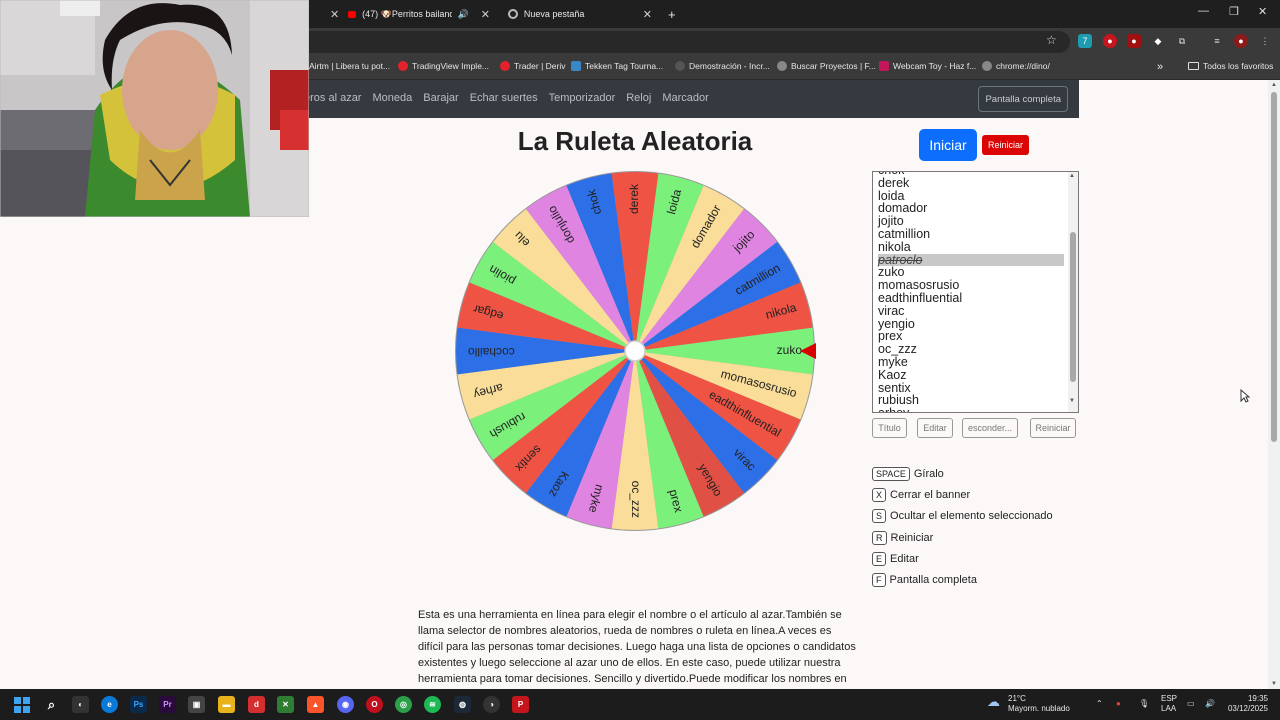  Describe the element at coordinates (332, 98) in the screenshot. I see `nav-link: eros al azar` at that location.